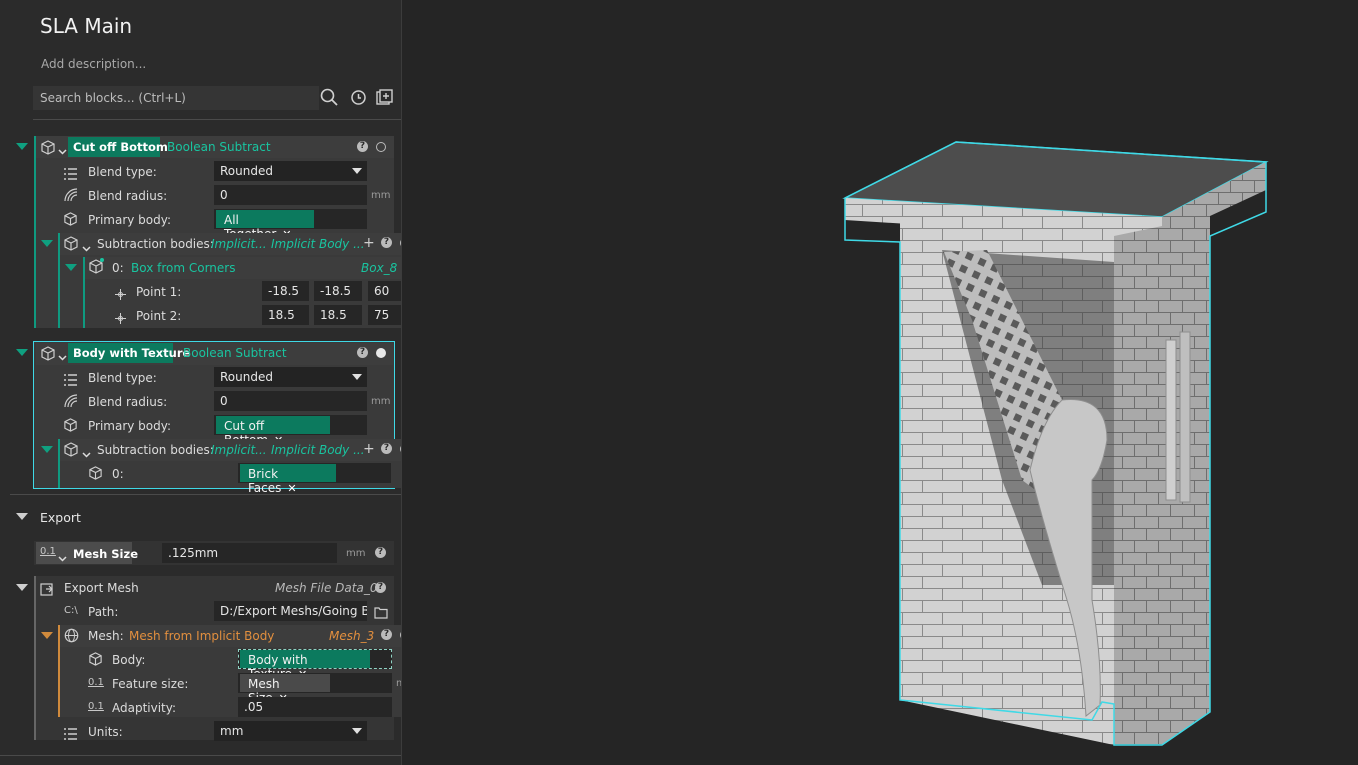  Describe the element at coordinates (265, 481) in the screenshot. I see `chip-label: Brick Faces` at that location.